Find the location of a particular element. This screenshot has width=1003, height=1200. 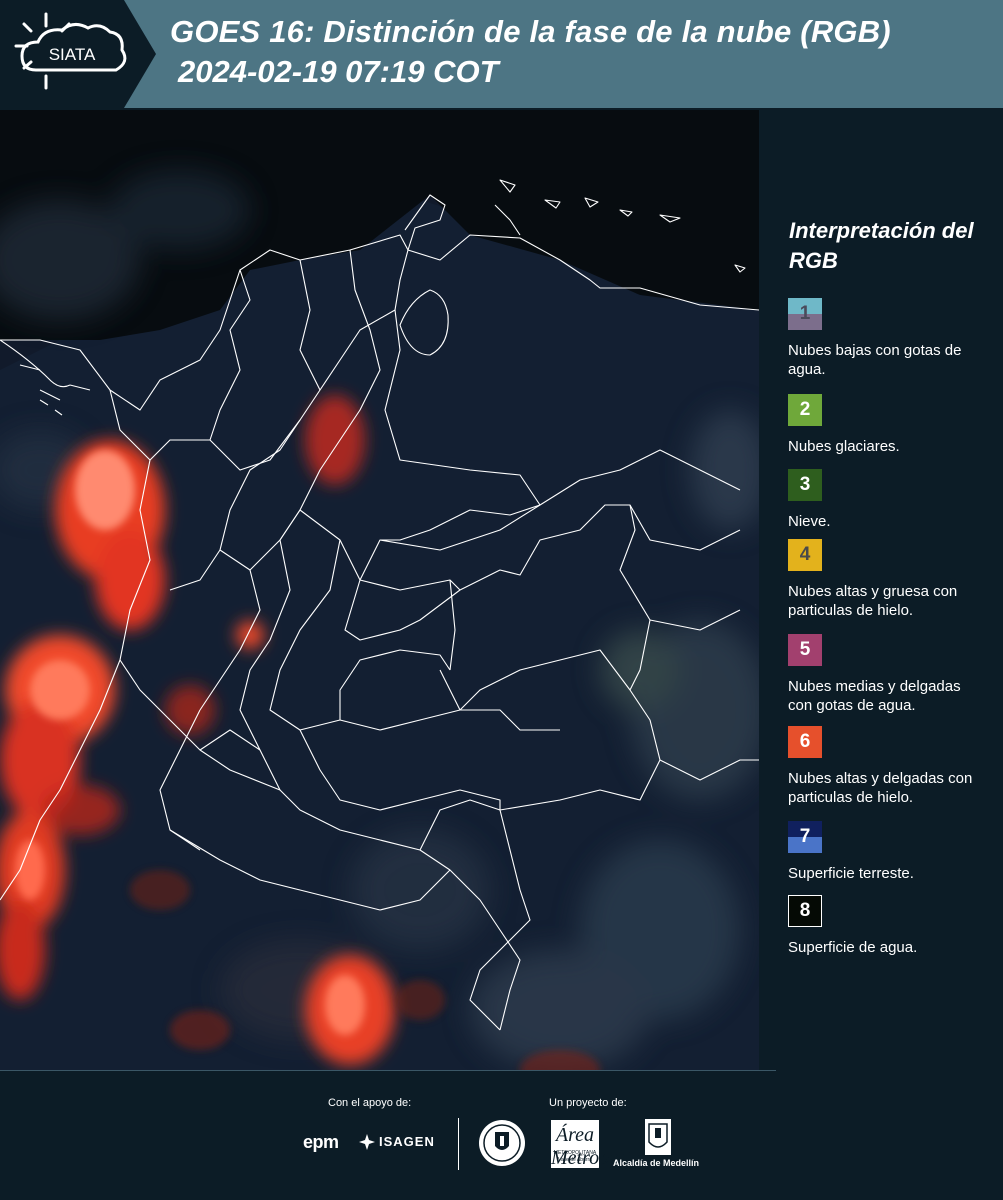

legend-swatch-6: 6 is located at coordinates (805, 742).